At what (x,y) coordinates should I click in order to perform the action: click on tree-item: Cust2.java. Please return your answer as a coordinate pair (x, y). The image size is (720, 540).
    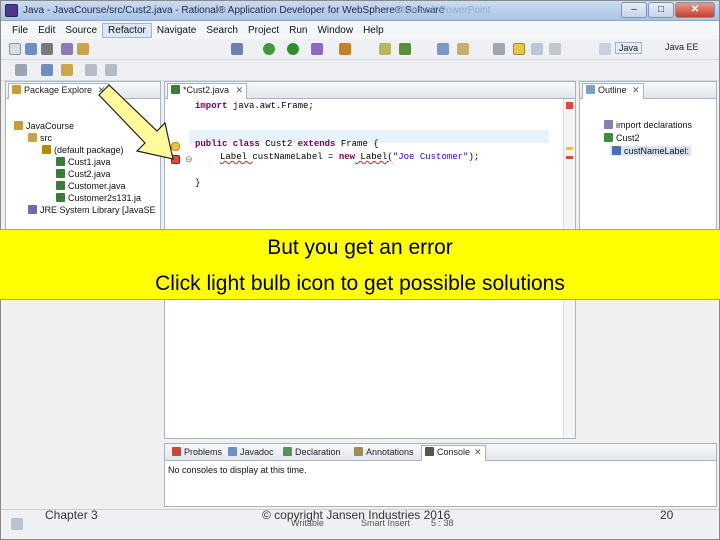
    Looking at the image, I should click on (83, 174).